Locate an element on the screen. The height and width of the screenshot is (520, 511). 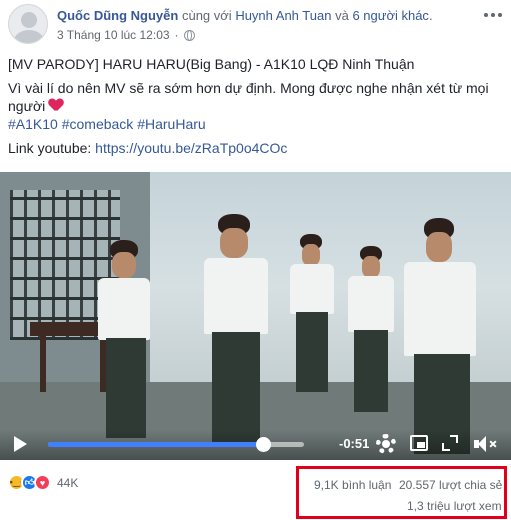
and-text: và is located at coordinates (342, 15).